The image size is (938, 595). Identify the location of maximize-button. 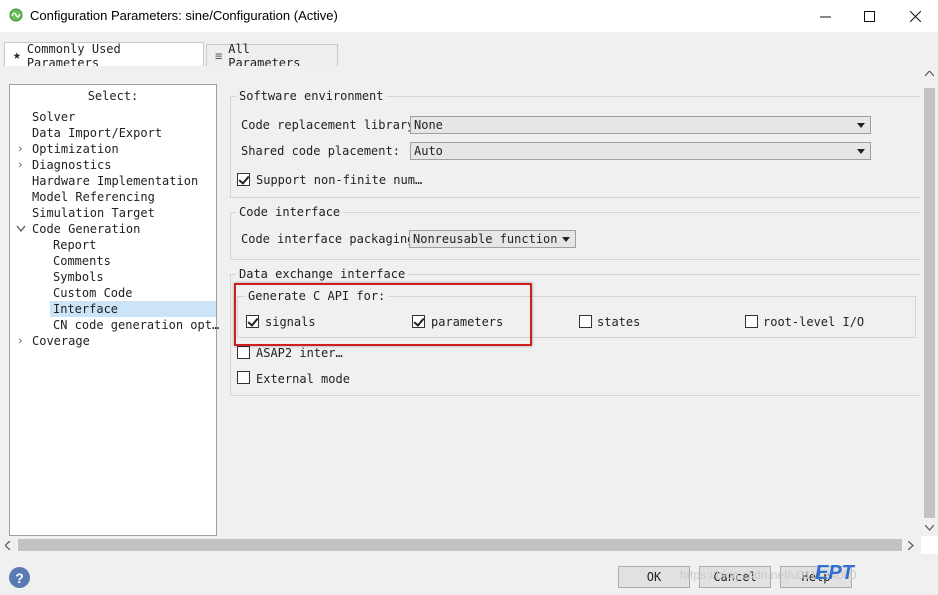
(869, 16).